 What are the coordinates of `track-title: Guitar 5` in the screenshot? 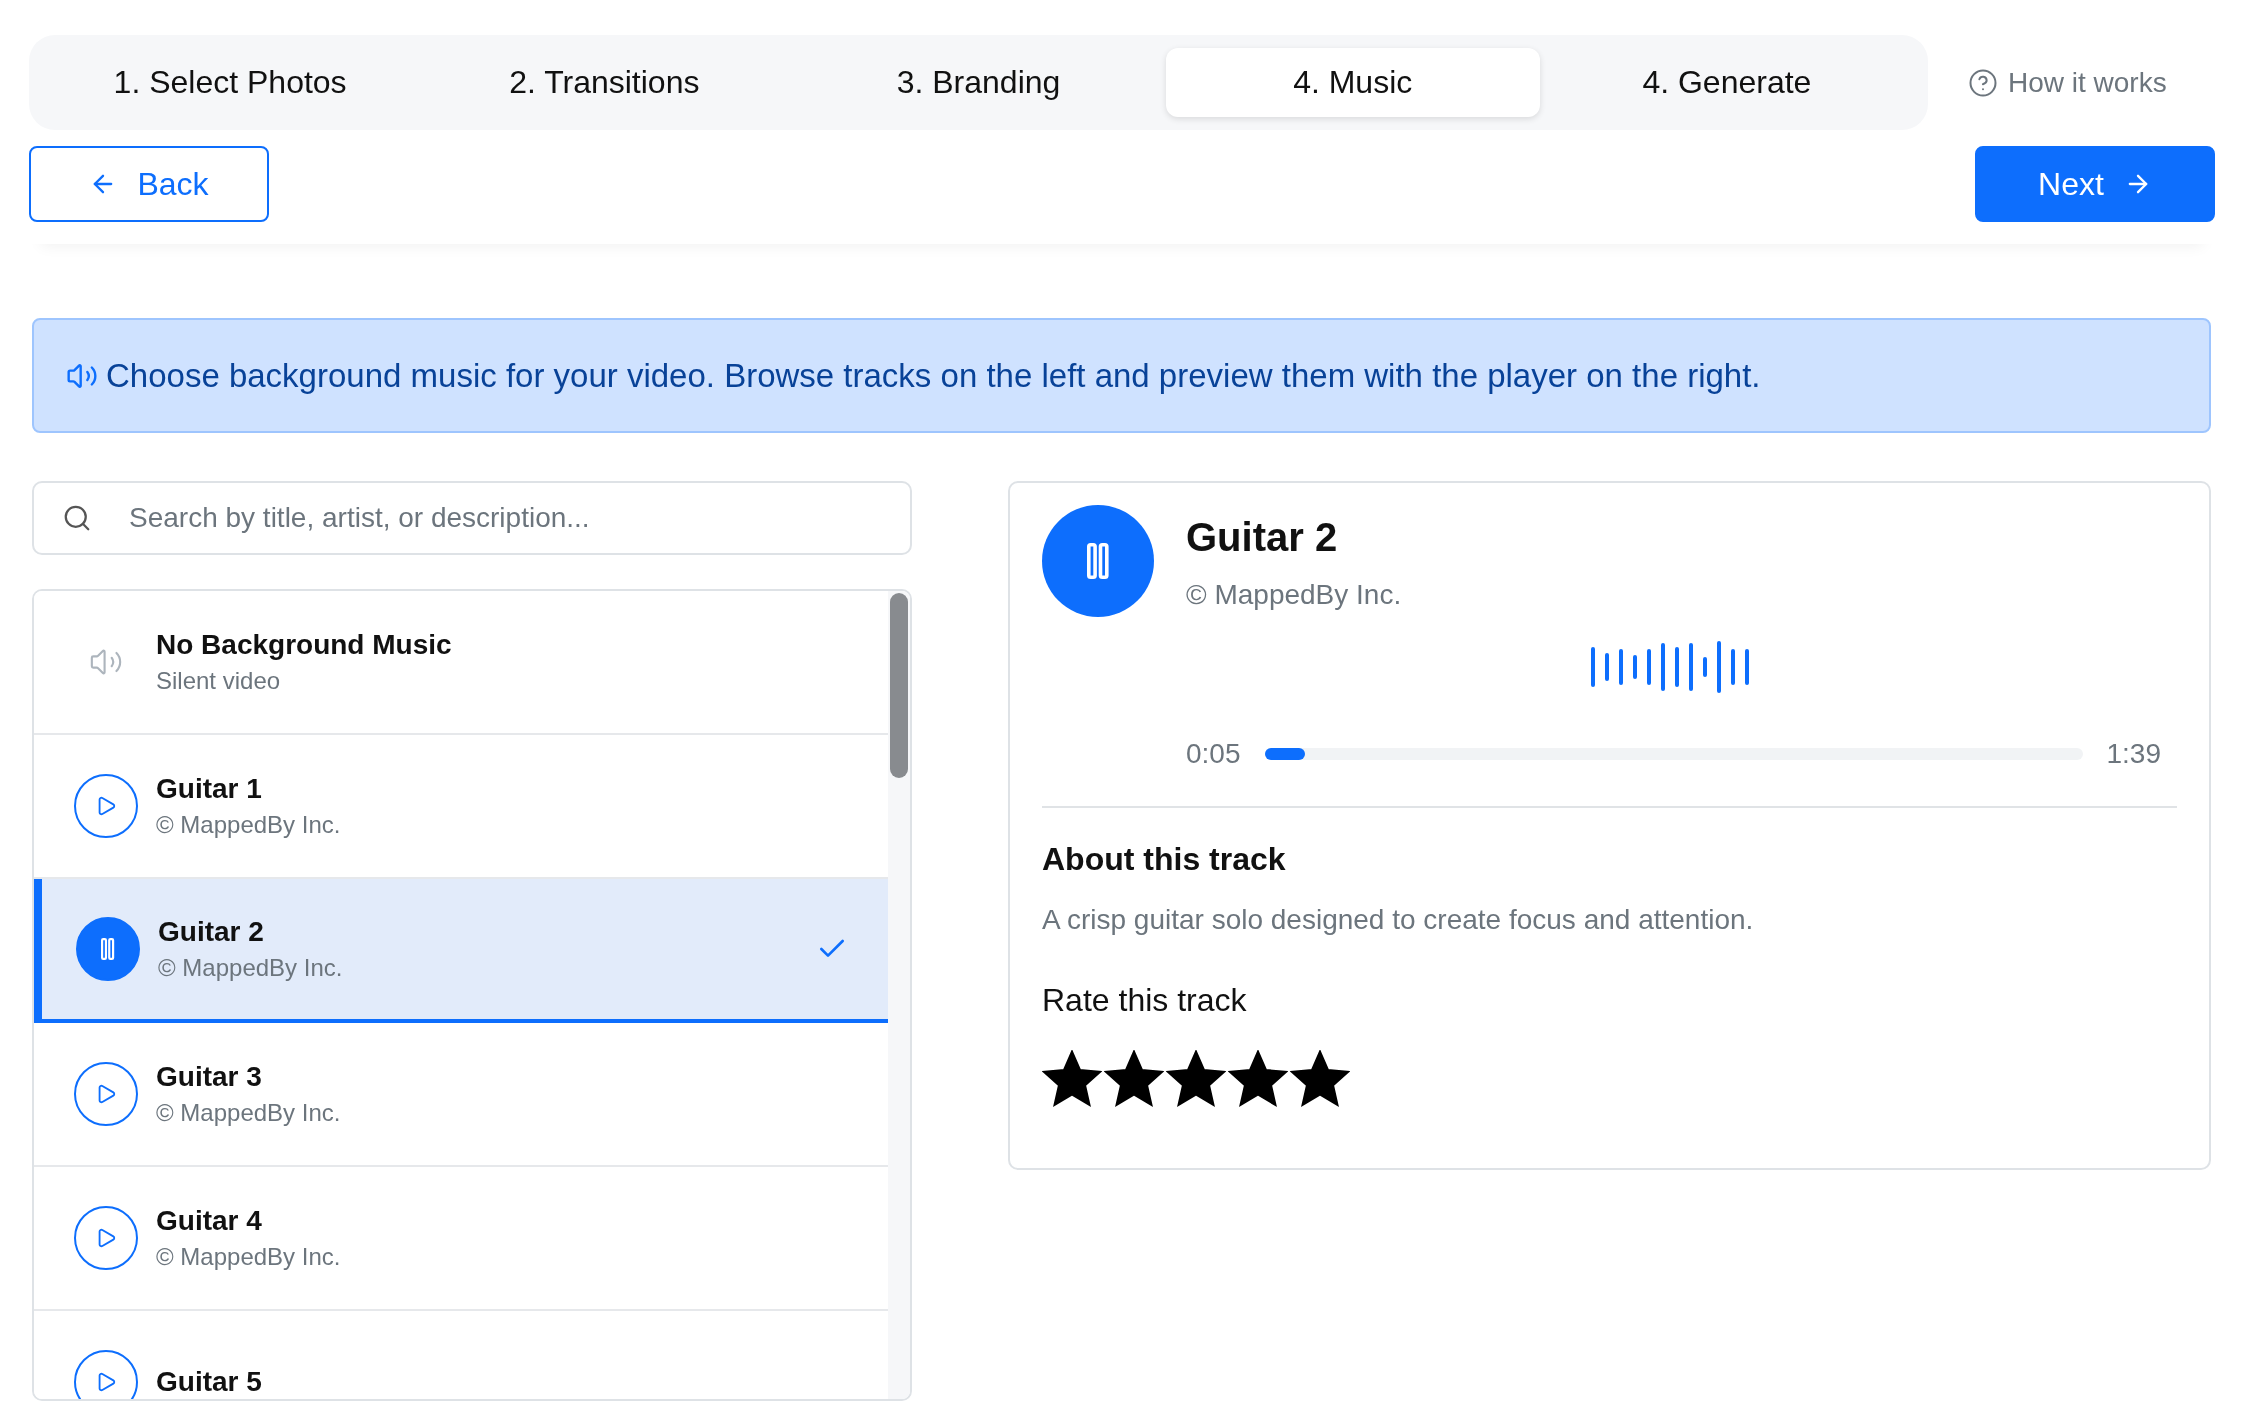 It's located at (209, 1382).